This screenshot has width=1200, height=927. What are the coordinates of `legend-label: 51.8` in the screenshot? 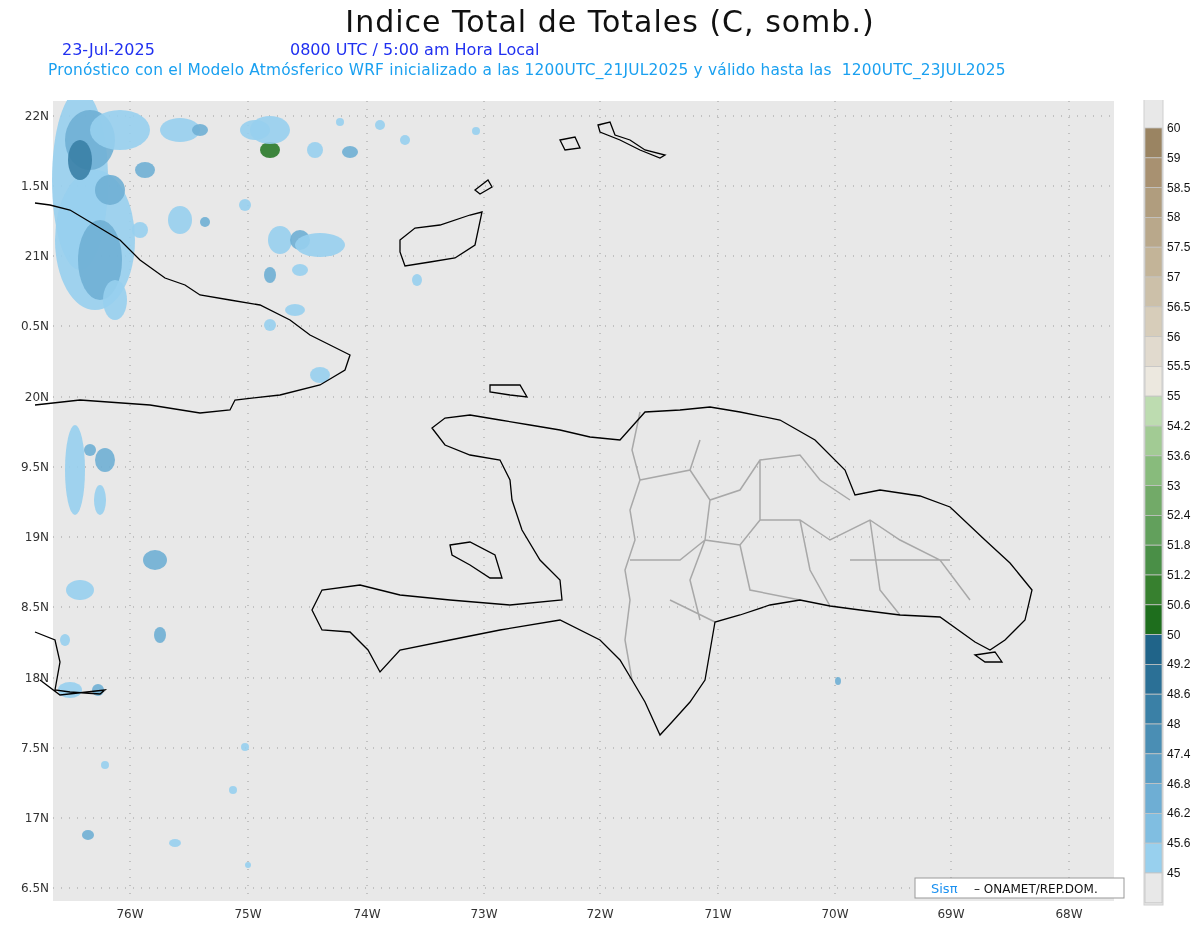 It's located at (1179, 545).